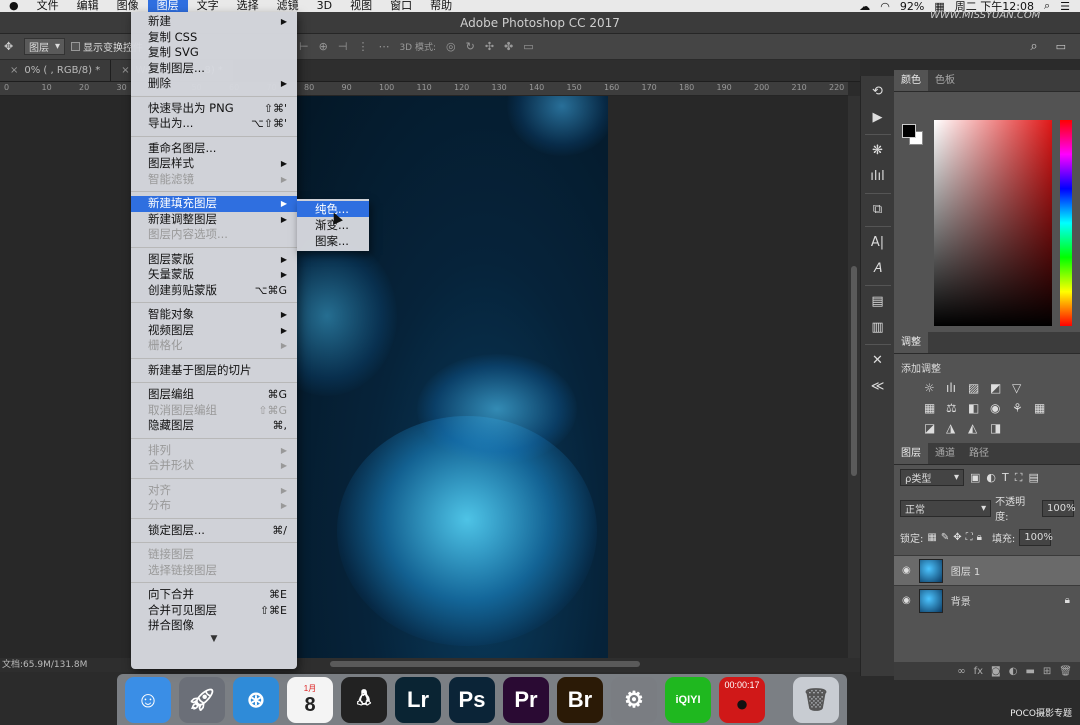 The width and height of the screenshot is (1080, 725). Describe the element at coordinates (956, 408) in the screenshot. I see `color-balance-icon: ⚖` at that location.